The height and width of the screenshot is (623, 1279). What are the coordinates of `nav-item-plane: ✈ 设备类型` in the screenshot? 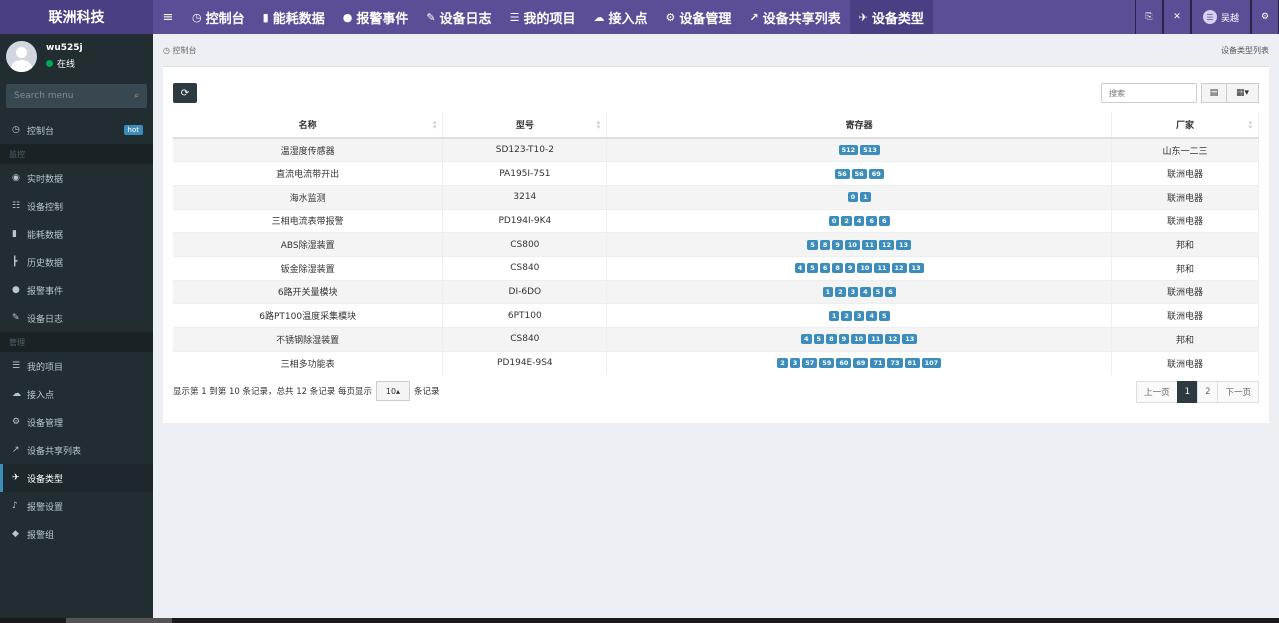 It's located at (891, 17).